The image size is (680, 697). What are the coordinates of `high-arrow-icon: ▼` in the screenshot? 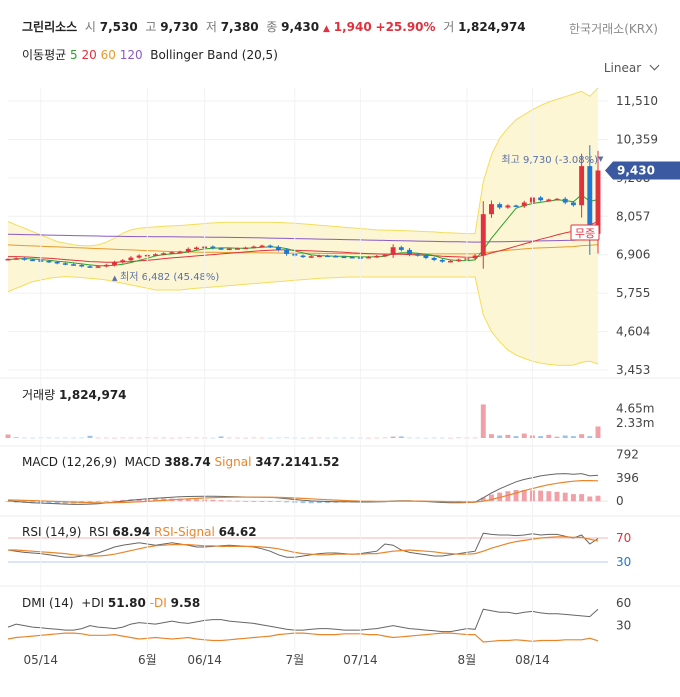 It's located at (601, 159).